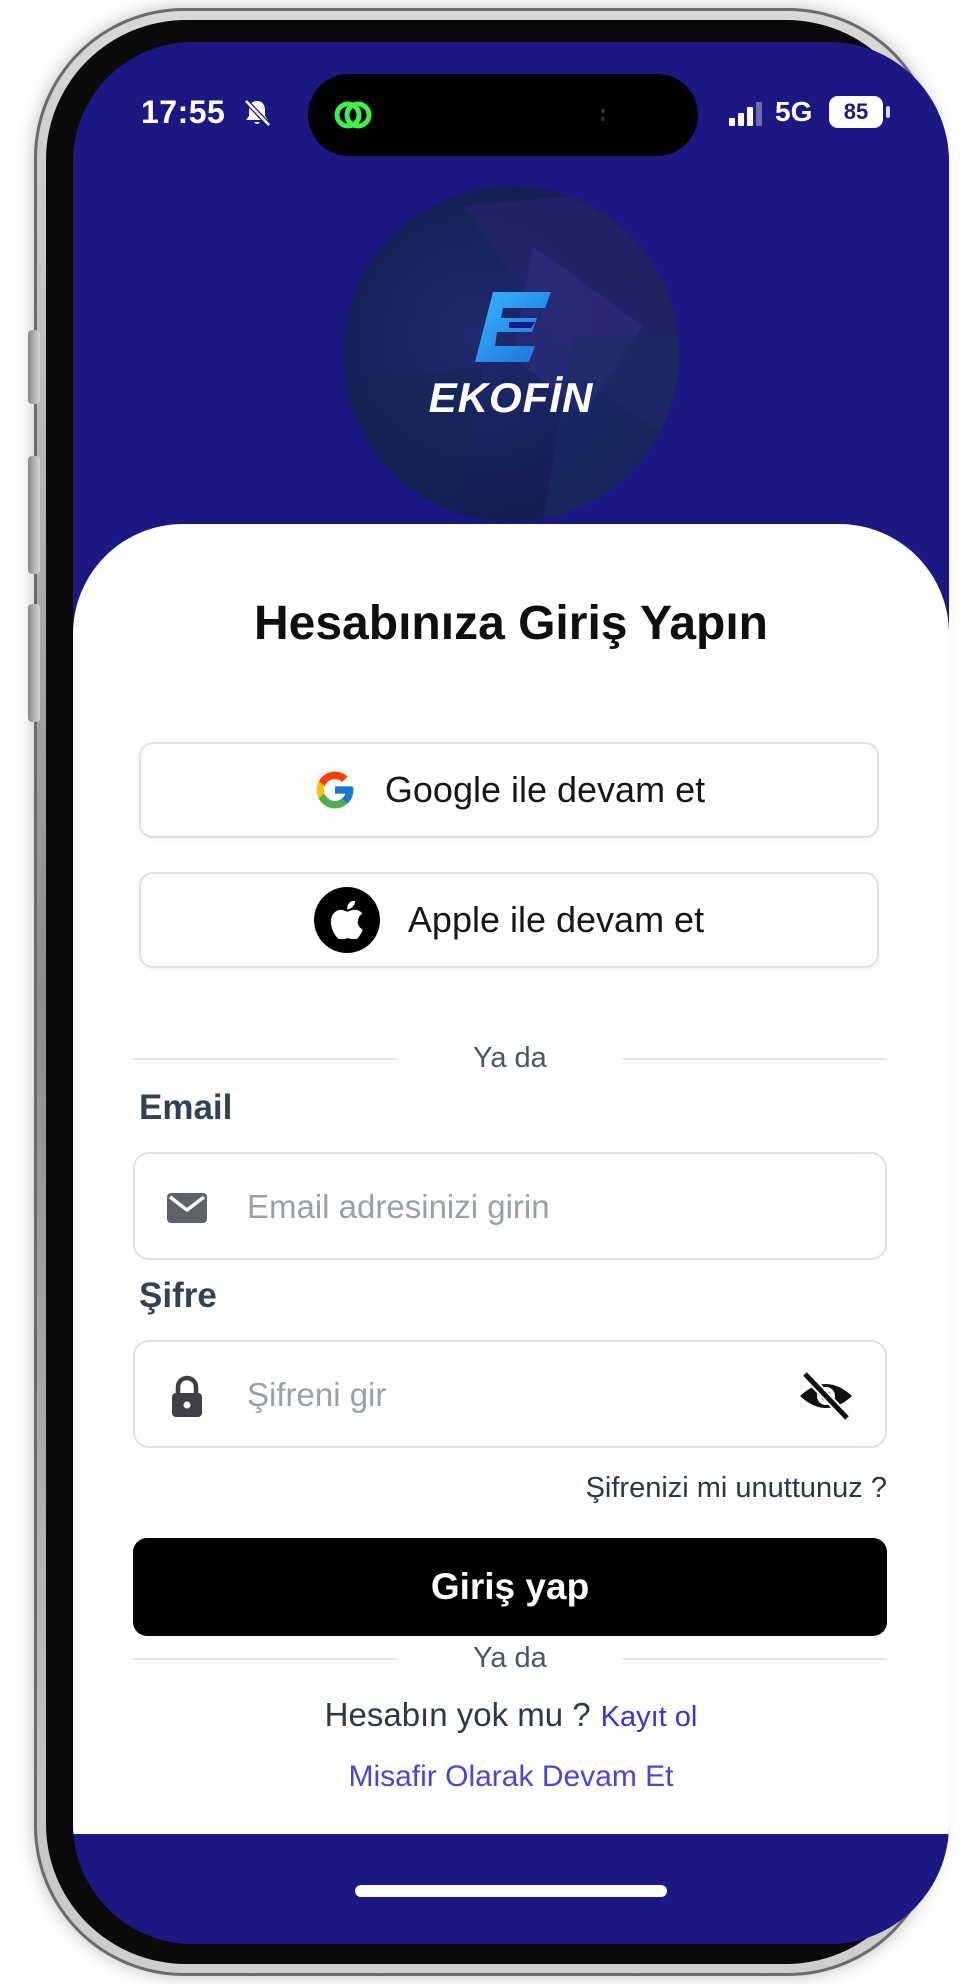  What do you see at coordinates (603, 115) in the screenshot?
I see `sensor-dots` at bounding box center [603, 115].